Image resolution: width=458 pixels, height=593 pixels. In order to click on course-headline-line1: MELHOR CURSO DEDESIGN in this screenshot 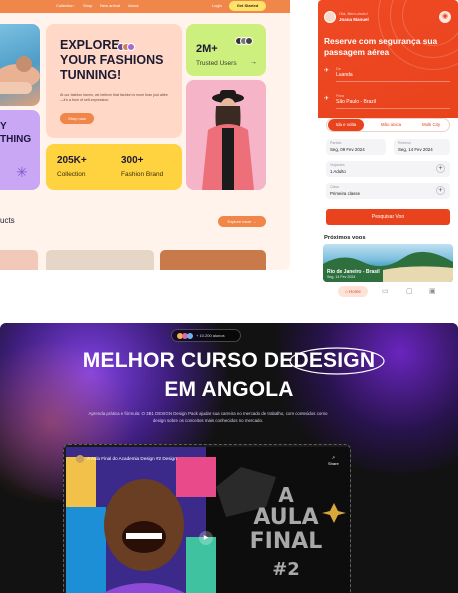, I will do `click(229, 361)`.